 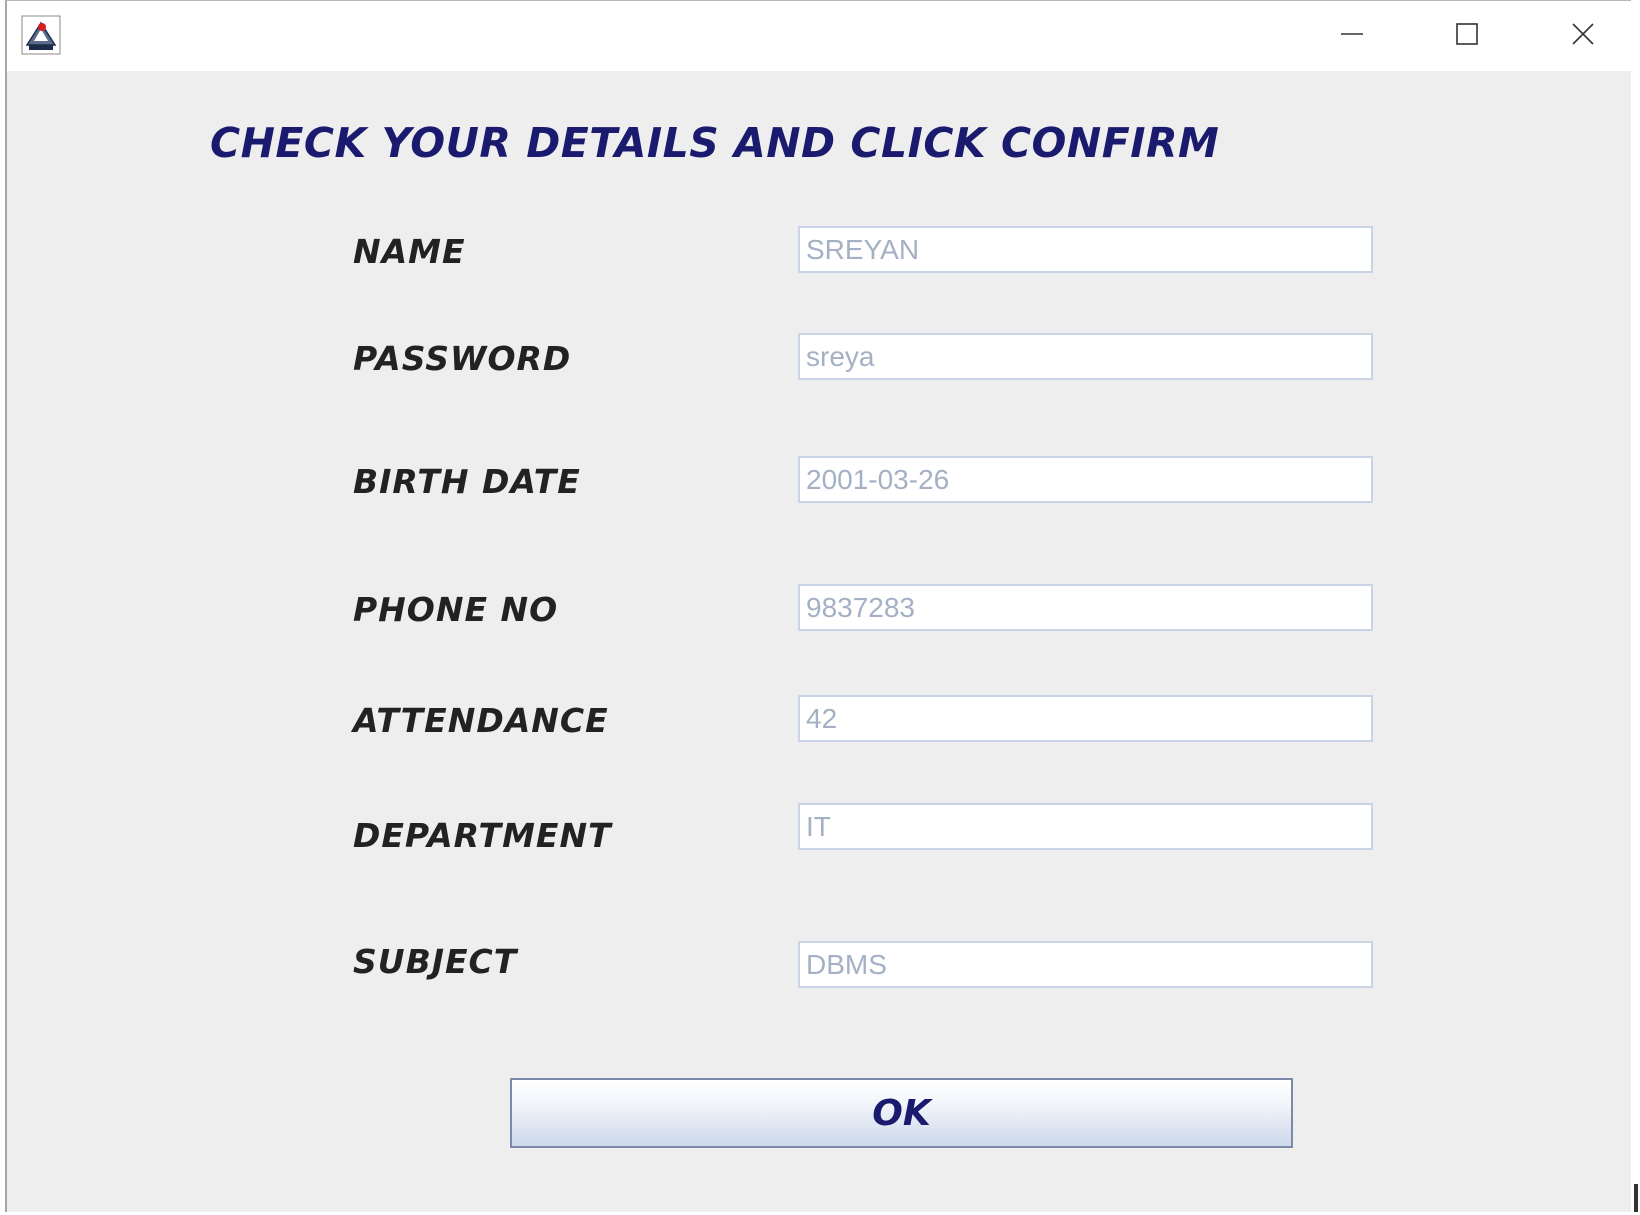 I want to click on department-field, so click(x=1085, y=826).